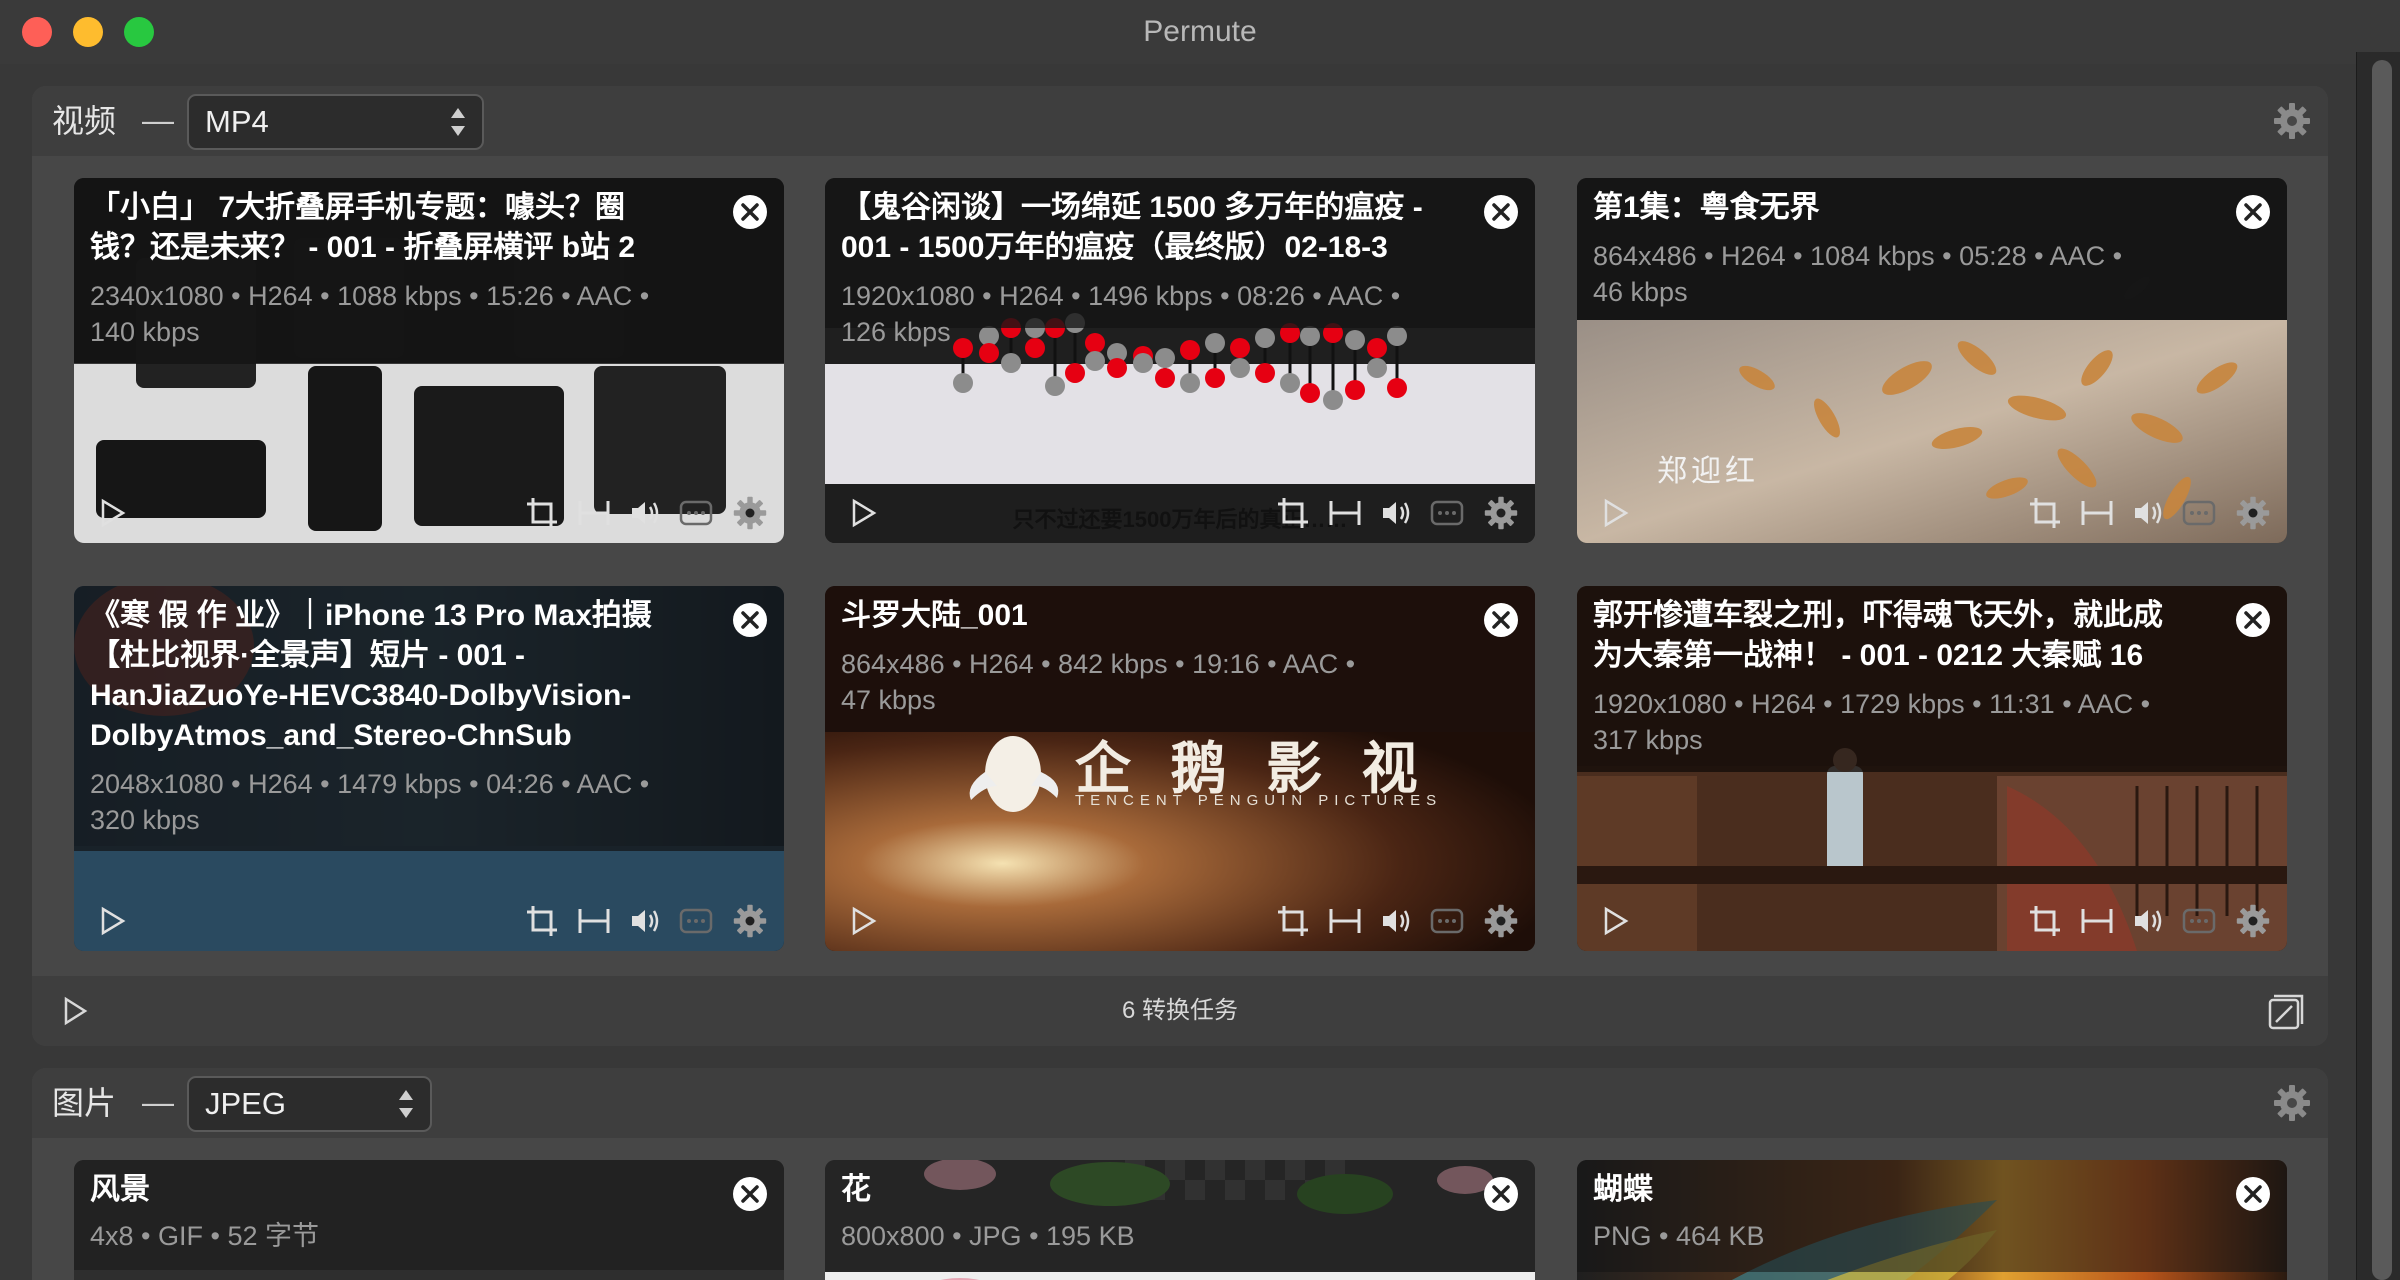 This screenshot has width=2400, height=1280. I want to click on card-title: 第1集：粤食无界, so click(1706, 207).